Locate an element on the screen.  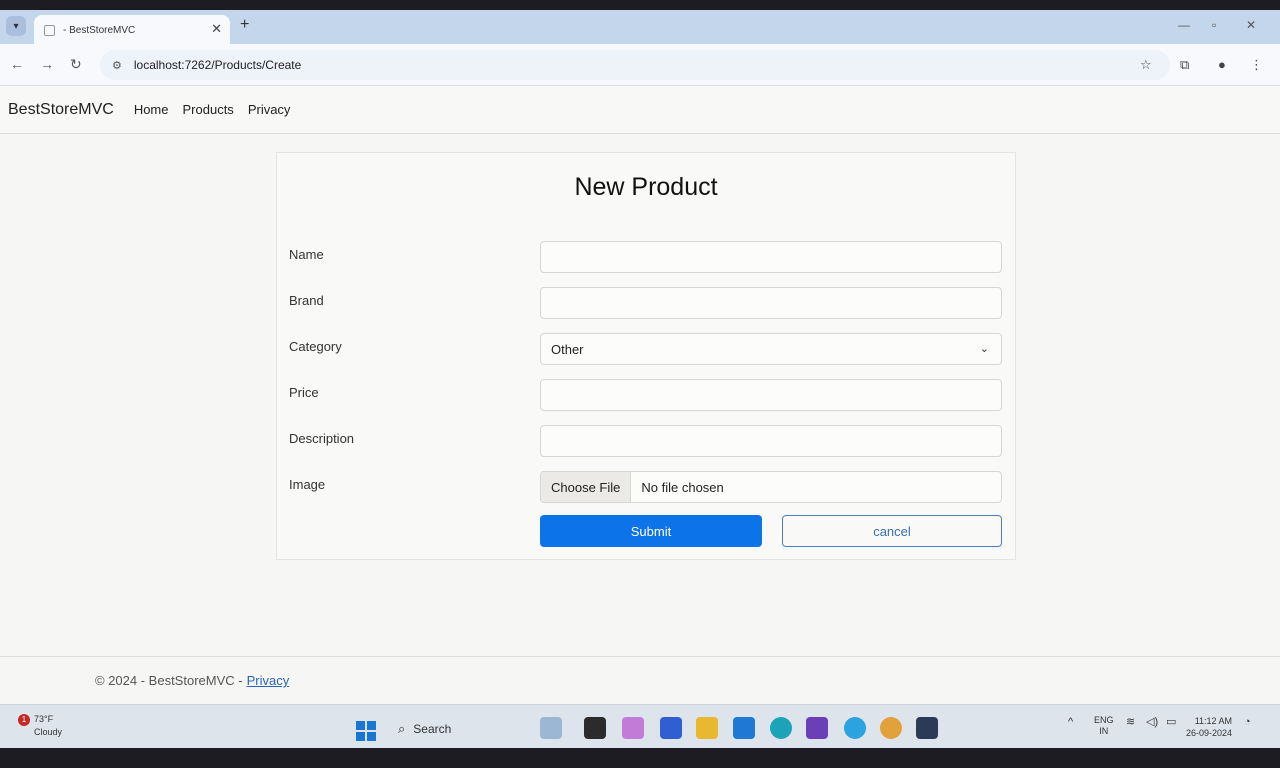
footer-copyright: © 2024 - BestStoreMVC - is located at coordinates (169, 680).